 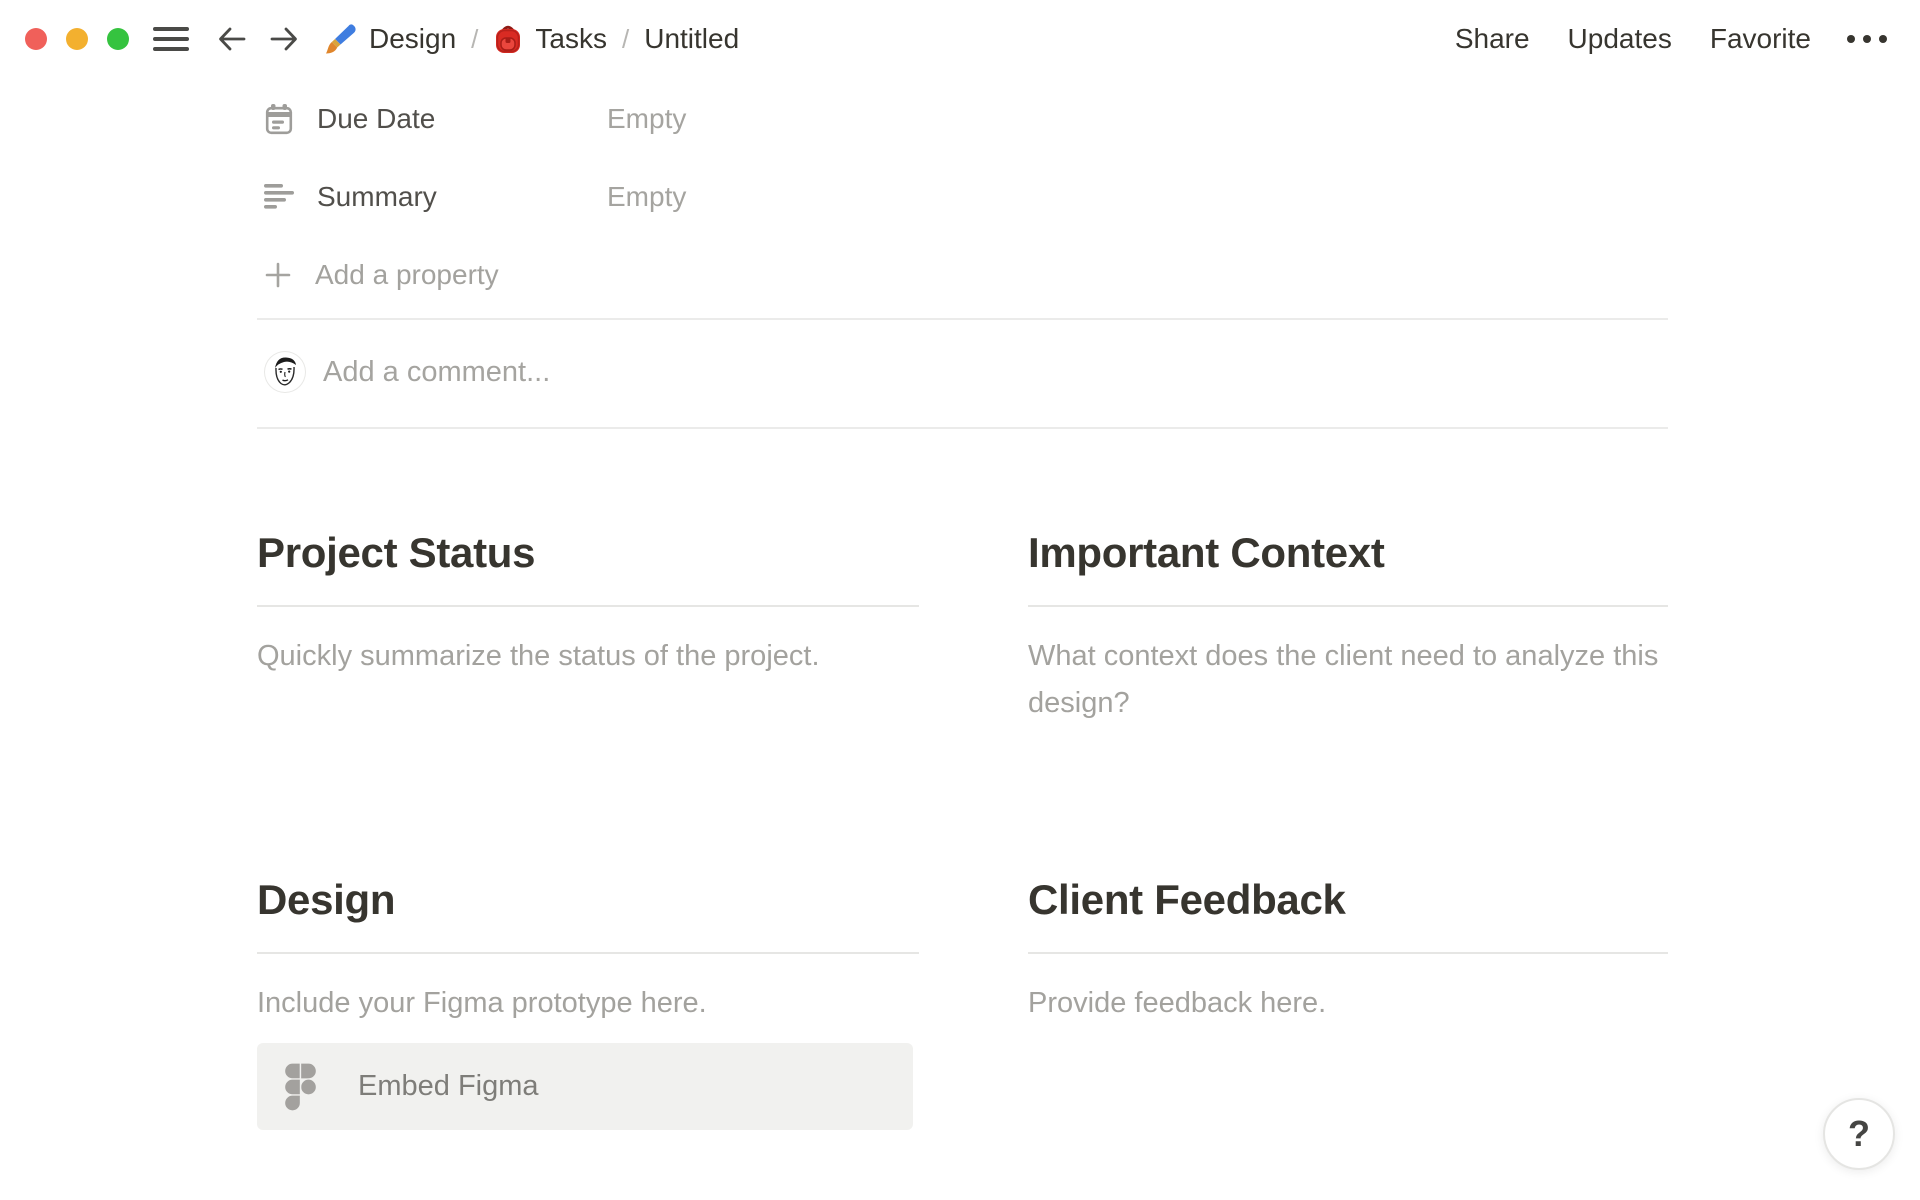 I want to click on section-placeholder-text: Include your Figma prototype here., so click(x=588, y=1003).